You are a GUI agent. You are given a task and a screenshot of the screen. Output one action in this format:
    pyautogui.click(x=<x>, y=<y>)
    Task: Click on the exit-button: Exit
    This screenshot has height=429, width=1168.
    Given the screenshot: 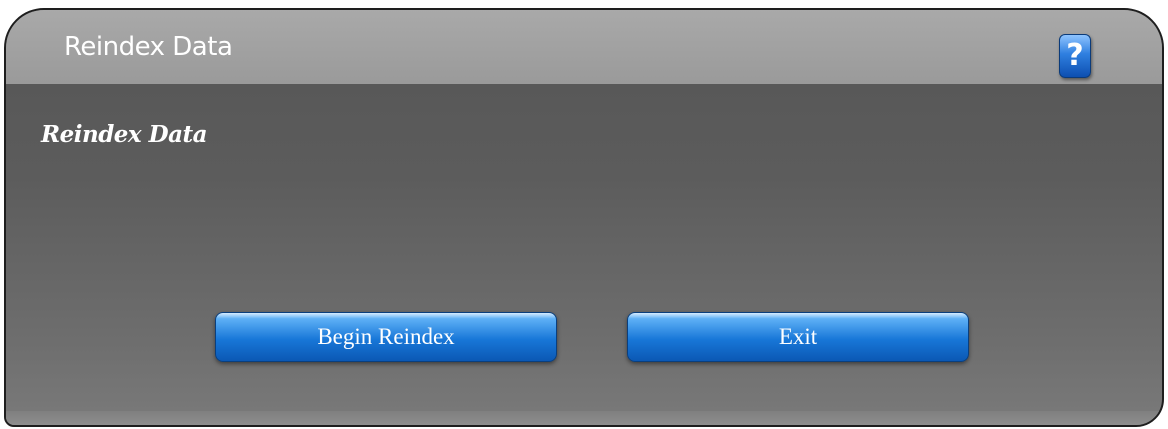 What is the action you would take?
    pyautogui.click(x=798, y=337)
    